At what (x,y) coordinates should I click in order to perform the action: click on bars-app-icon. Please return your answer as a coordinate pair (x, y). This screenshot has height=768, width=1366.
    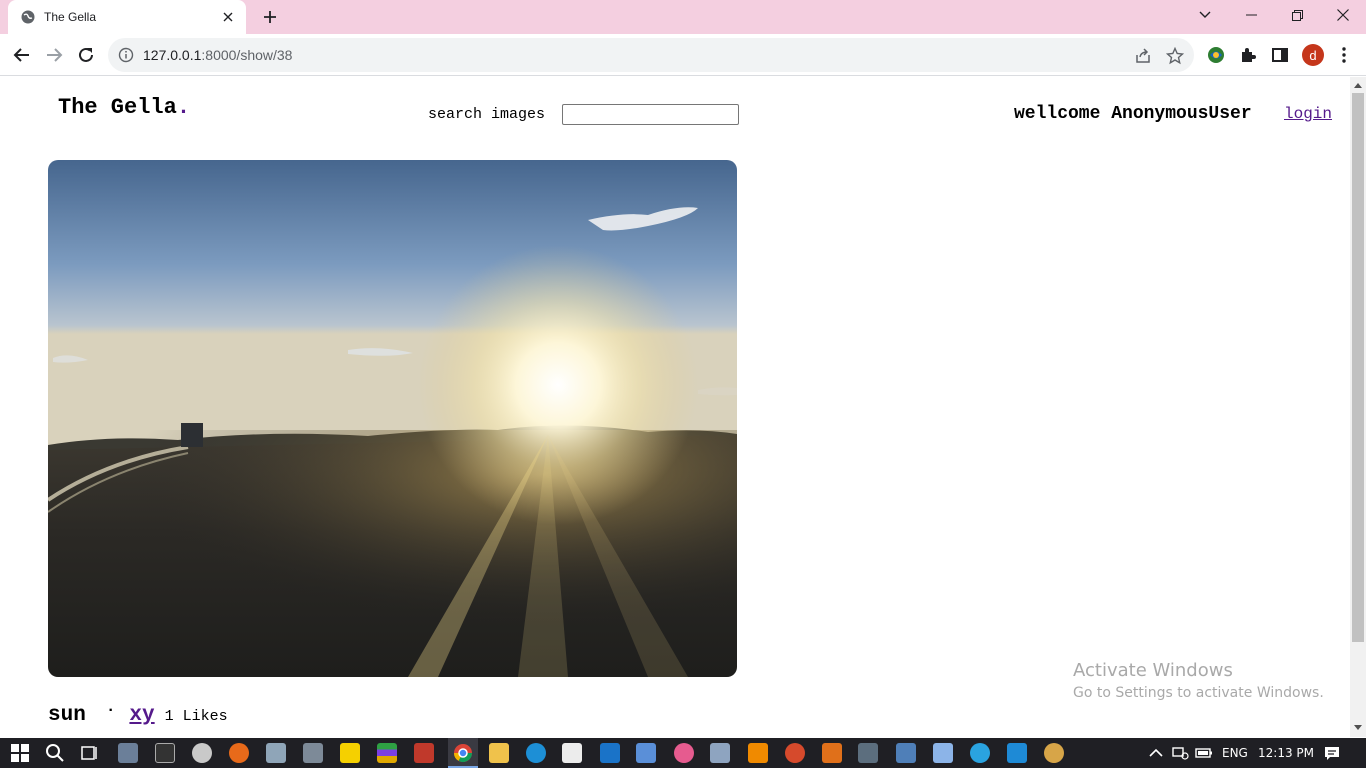
    Looking at the image, I should click on (387, 753).